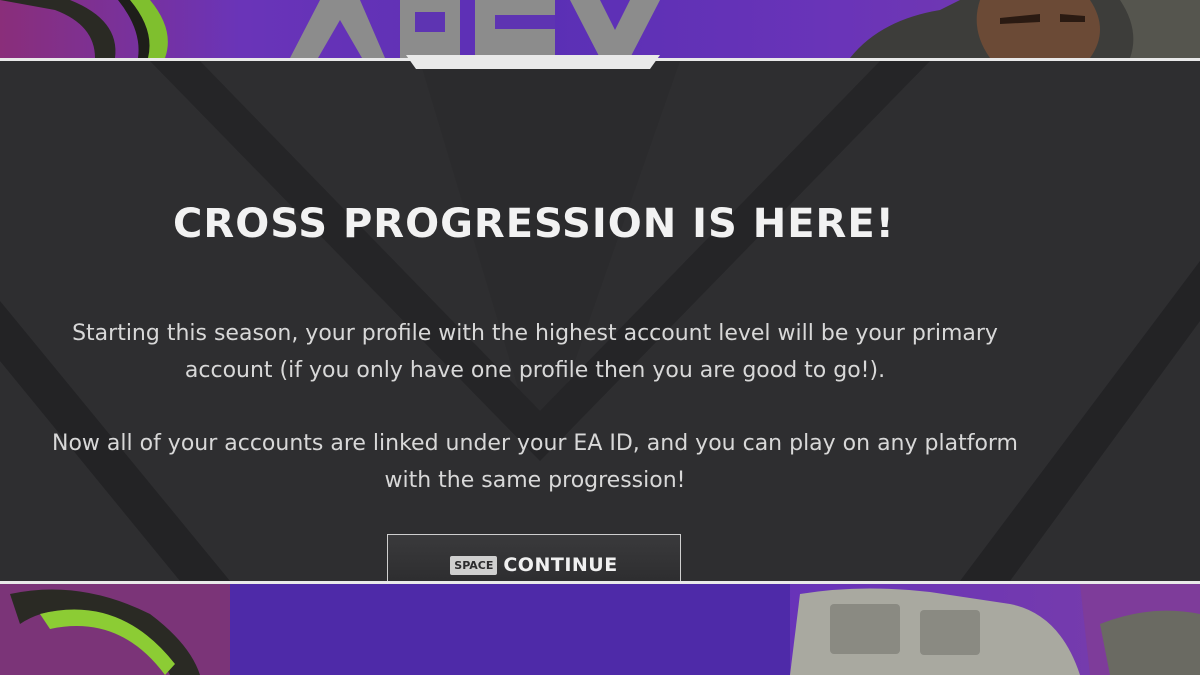  I want to click on continue-button: SPACE CONTINUE, so click(534, 557).